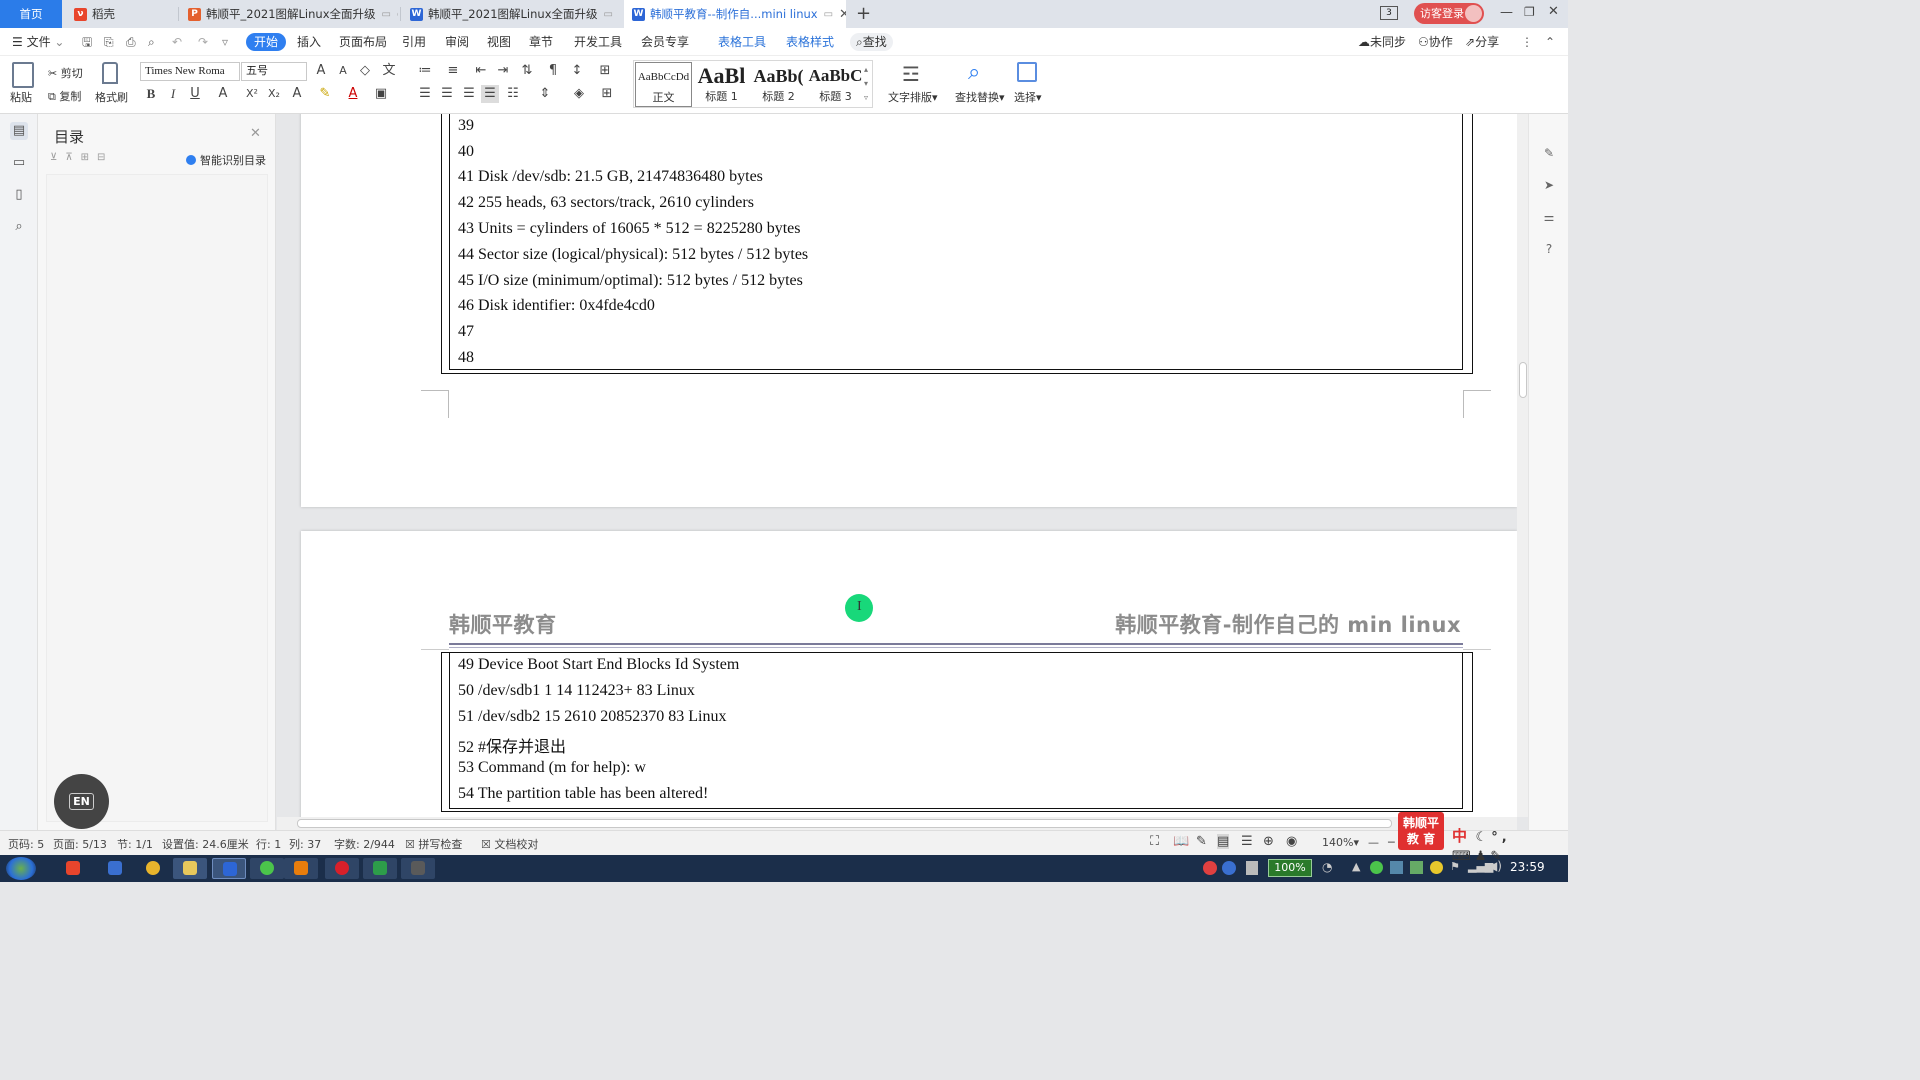  What do you see at coordinates (1550, 42) in the screenshot?
I see `collapse-ribbon-icon: ⌃` at bounding box center [1550, 42].